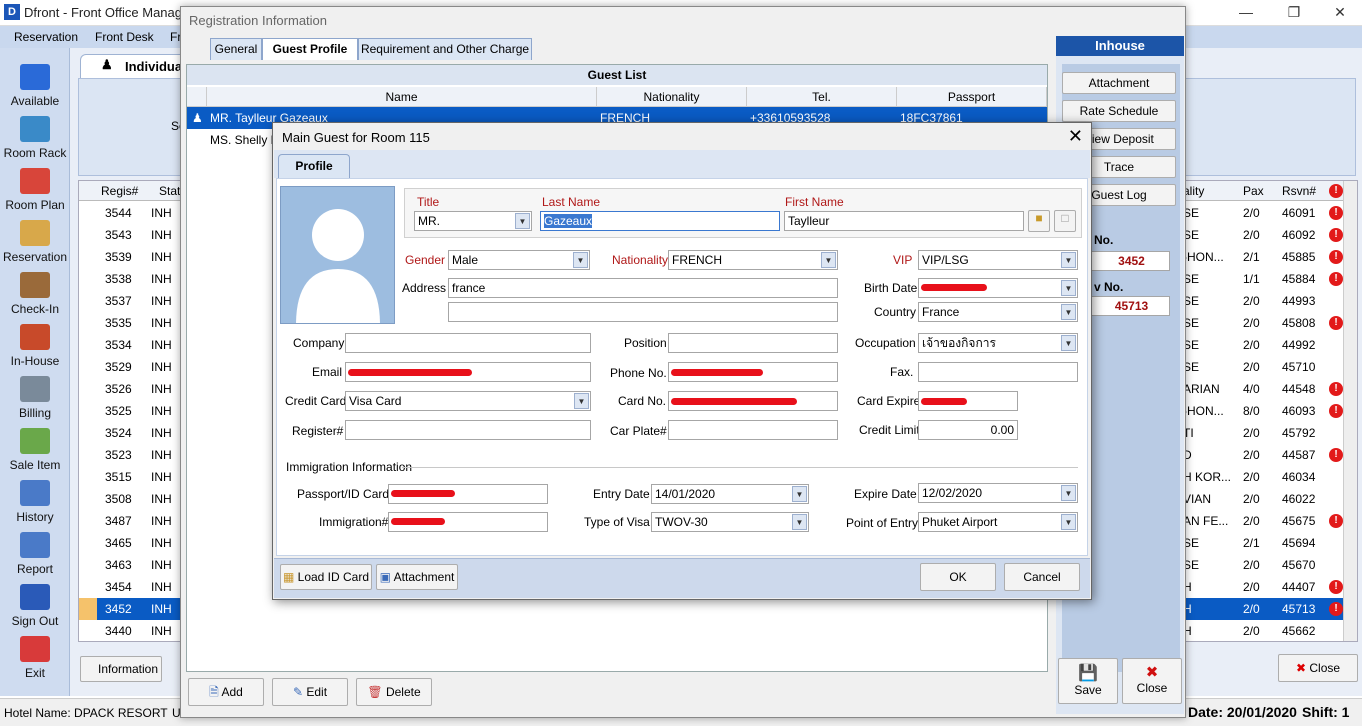 This screenshot has height=726, width=1362. What do you see at coordinates (904, 221) in the screenshot?
I see `first-name-input: Taylleur` at bounding box center [904, 221].